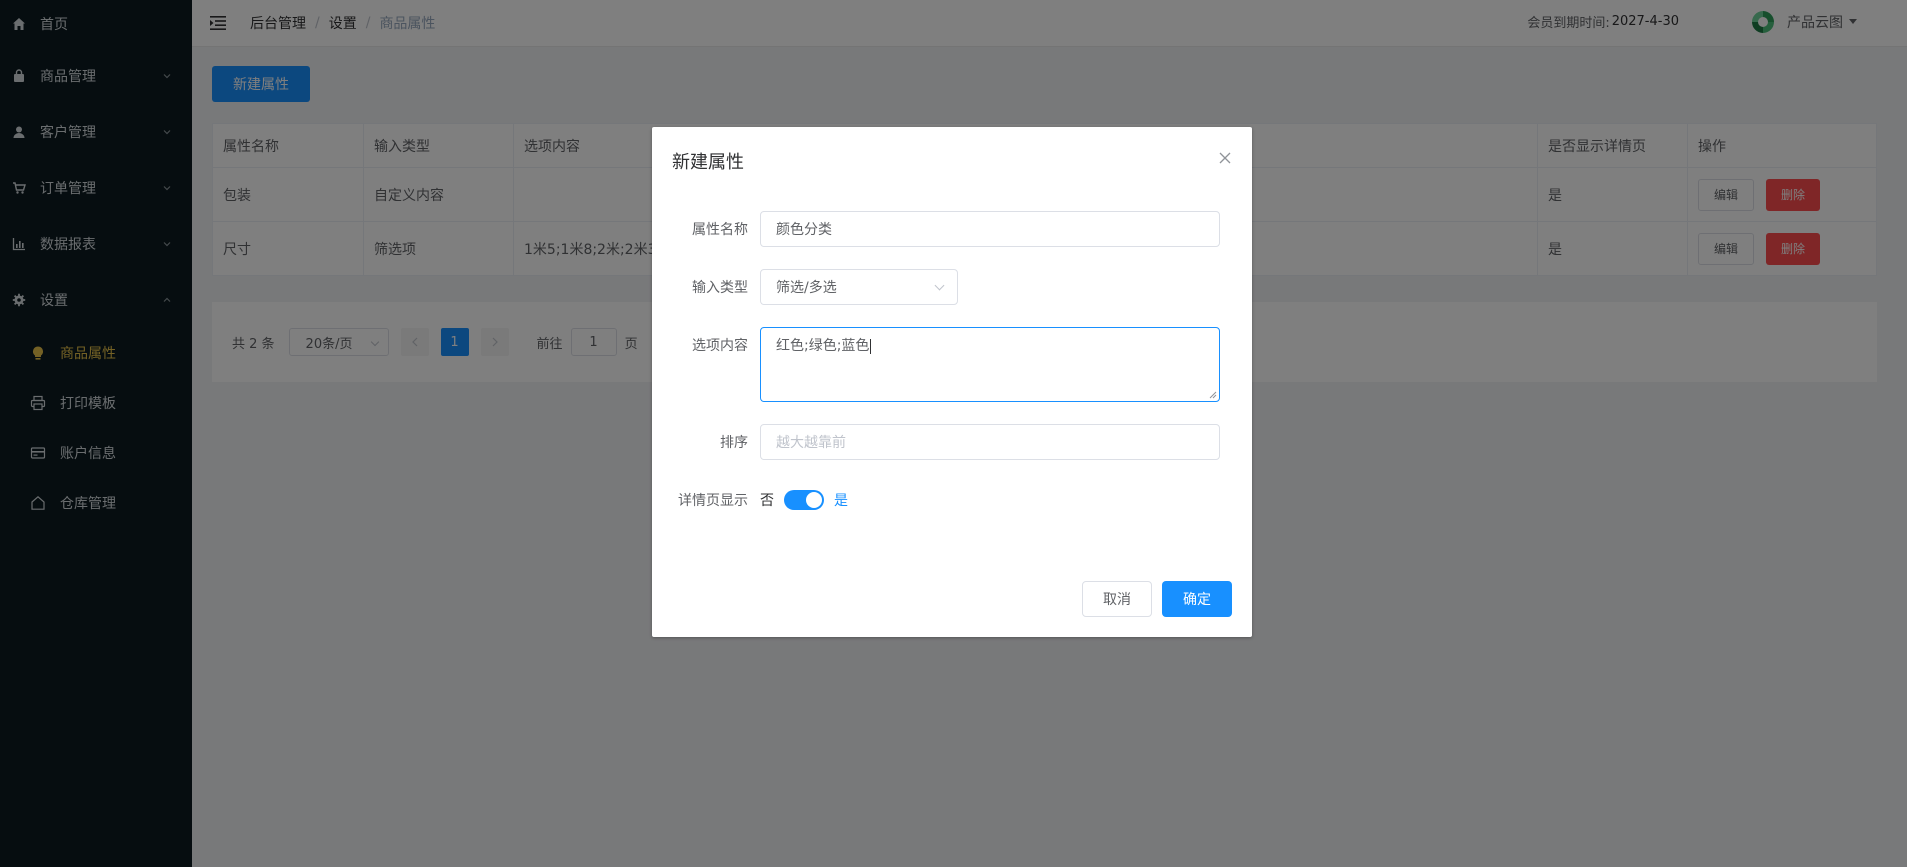  What do you see at coordinates (939, 285) in the screenshot?
I see `chevron-down-icon` at bounding box center [939, 285].